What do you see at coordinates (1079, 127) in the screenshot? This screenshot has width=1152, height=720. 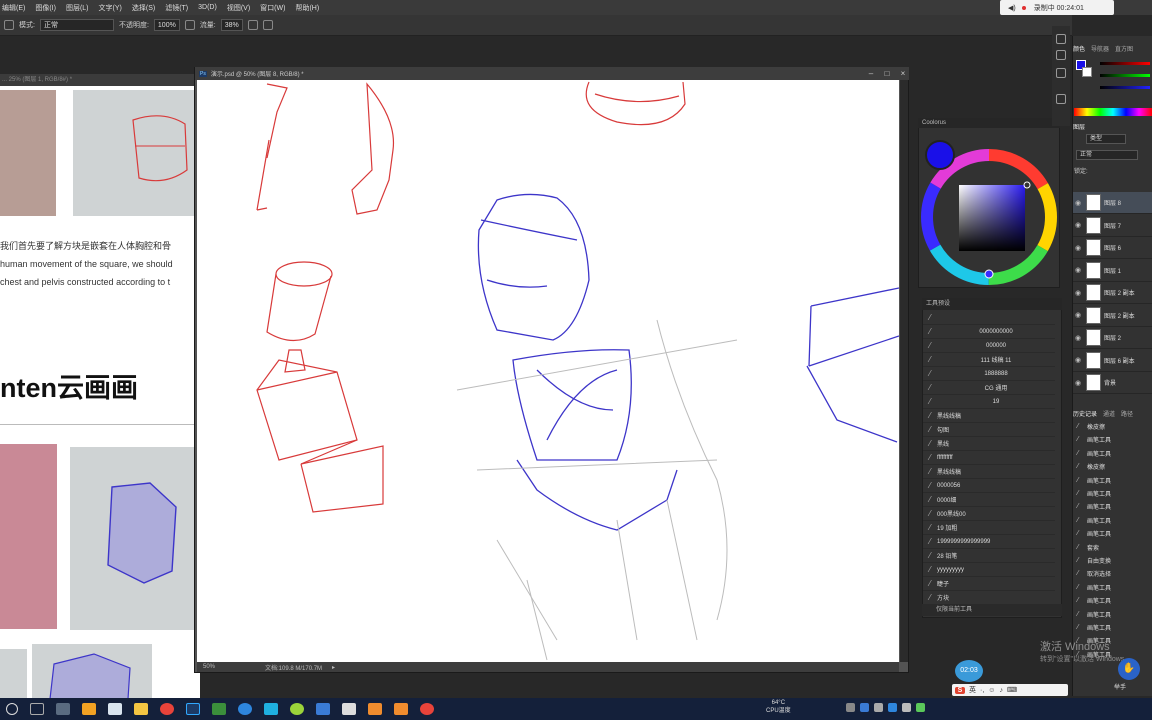 I see `tab-layers: 图层` at bounding box center [1079, 127].